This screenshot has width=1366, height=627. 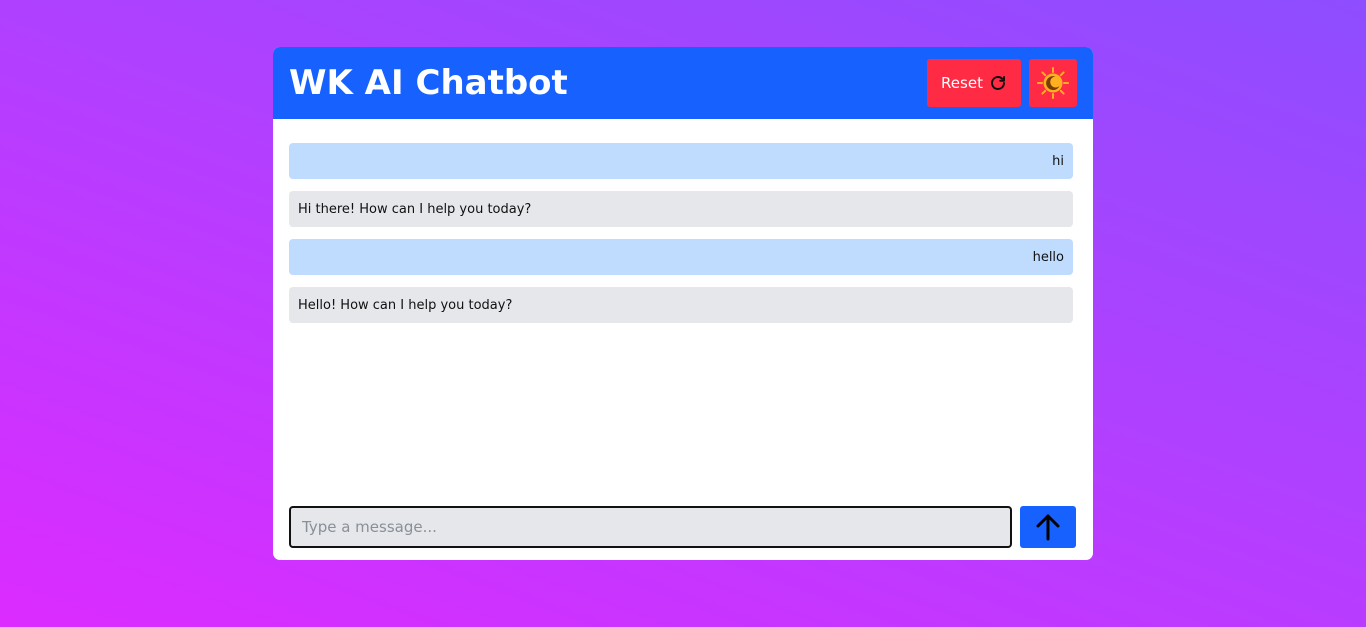 I want to click on theme-toggle-button, so click(x=1053, y=83).